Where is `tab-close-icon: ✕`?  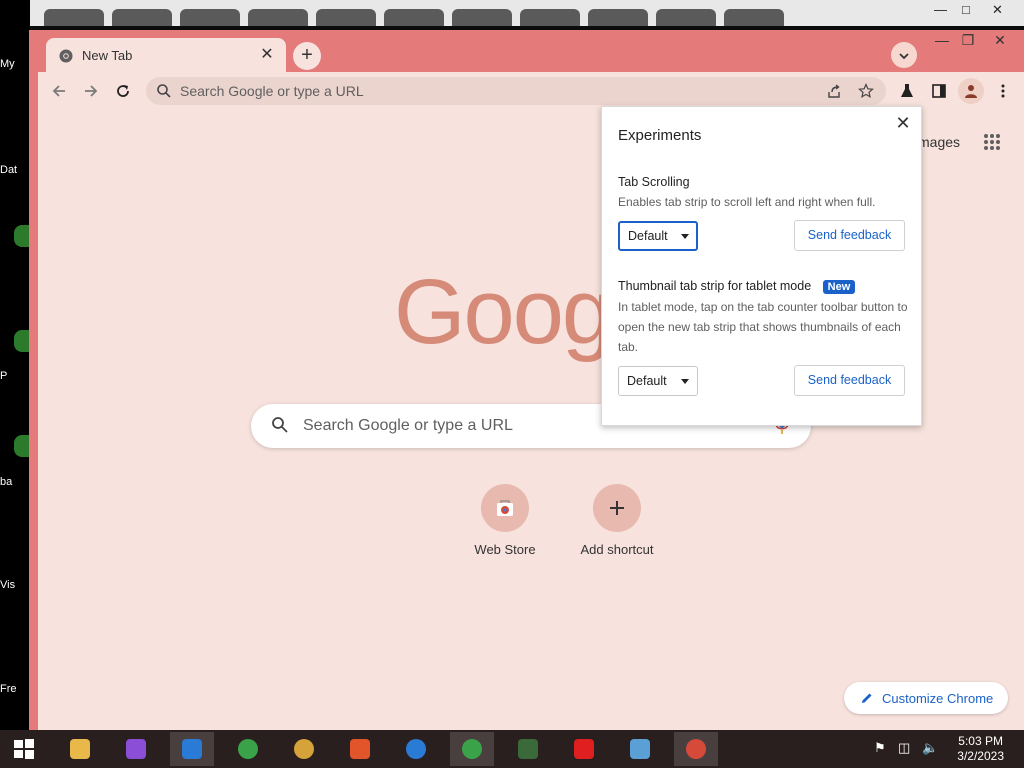
tab-close-icon: ✕ is located at coordinates (267, 55).